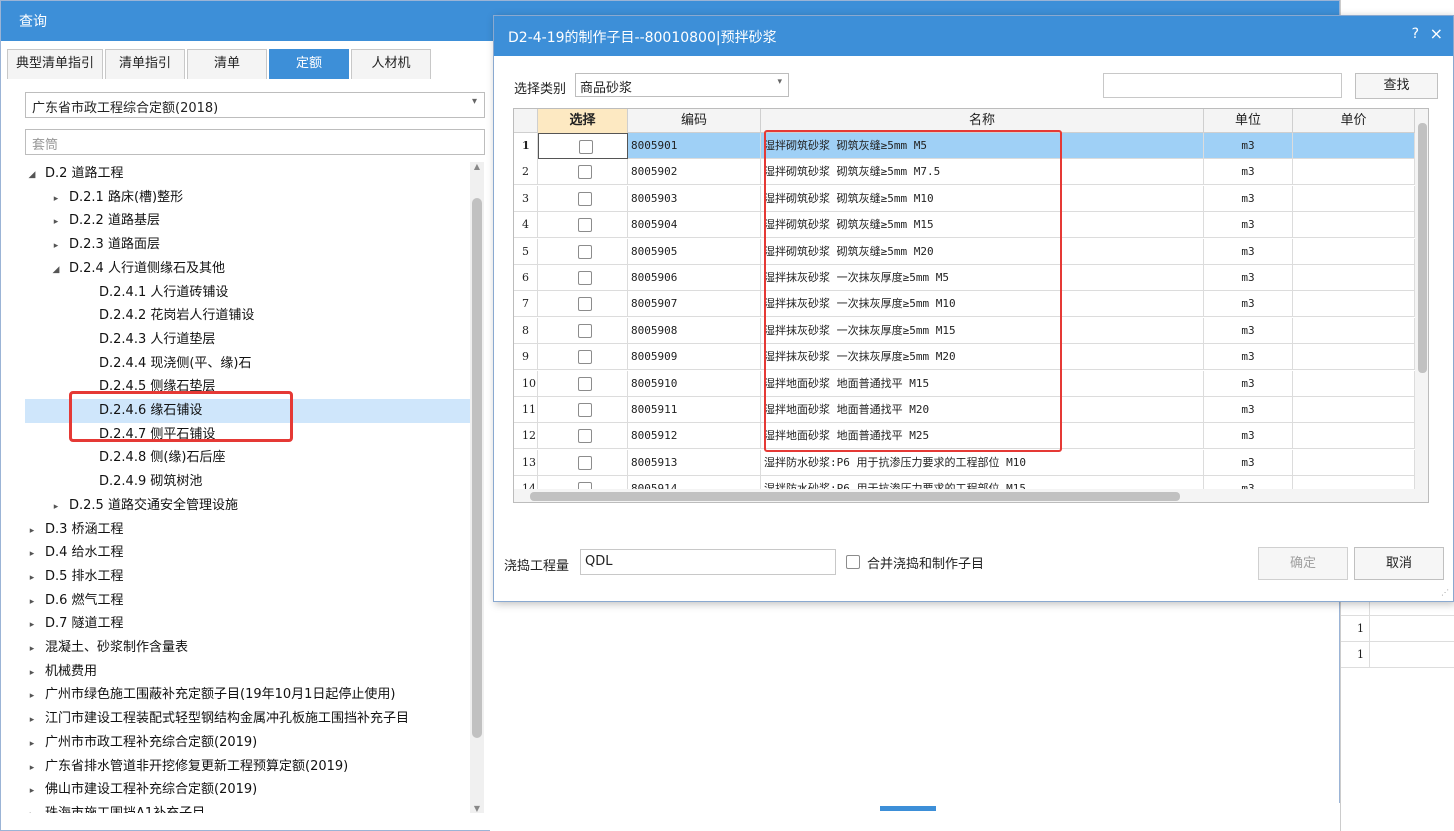  What do you see at coordinates (247, 790) in the screenshot?
I see `tree-node: ▸ 佛山市建设工程补充综合定额(2019)` at bounding box center [247, 790].